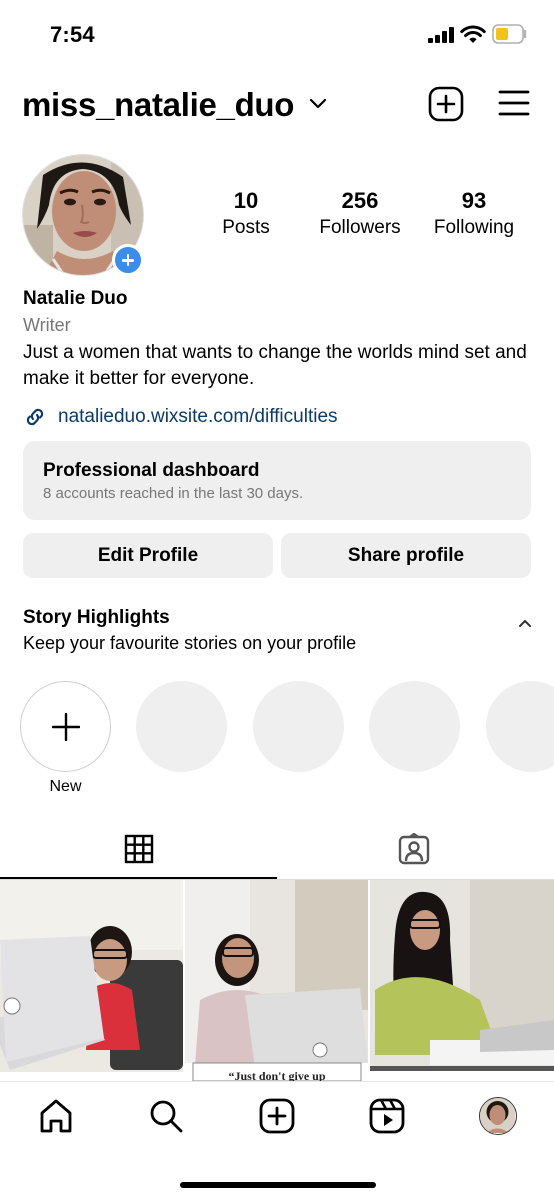 This screenshot has width=554, height=1200. What do you see at coordinates (148, 555) in the screenshot?
I see `edit-profile-button: Edit Profile` at bounding box center [148, 555].